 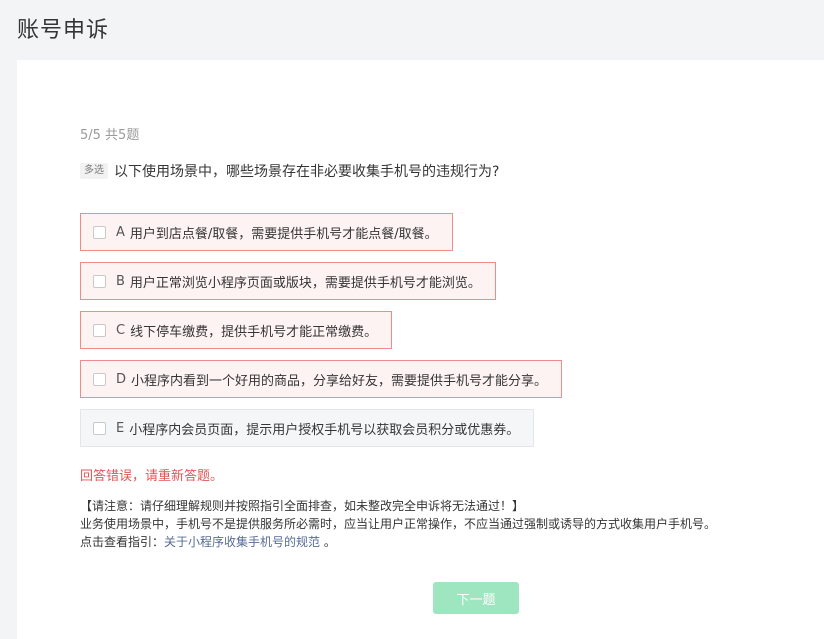 I want to click on error-message: 回答错误，请重新答题。, so click(x=152, y=476).